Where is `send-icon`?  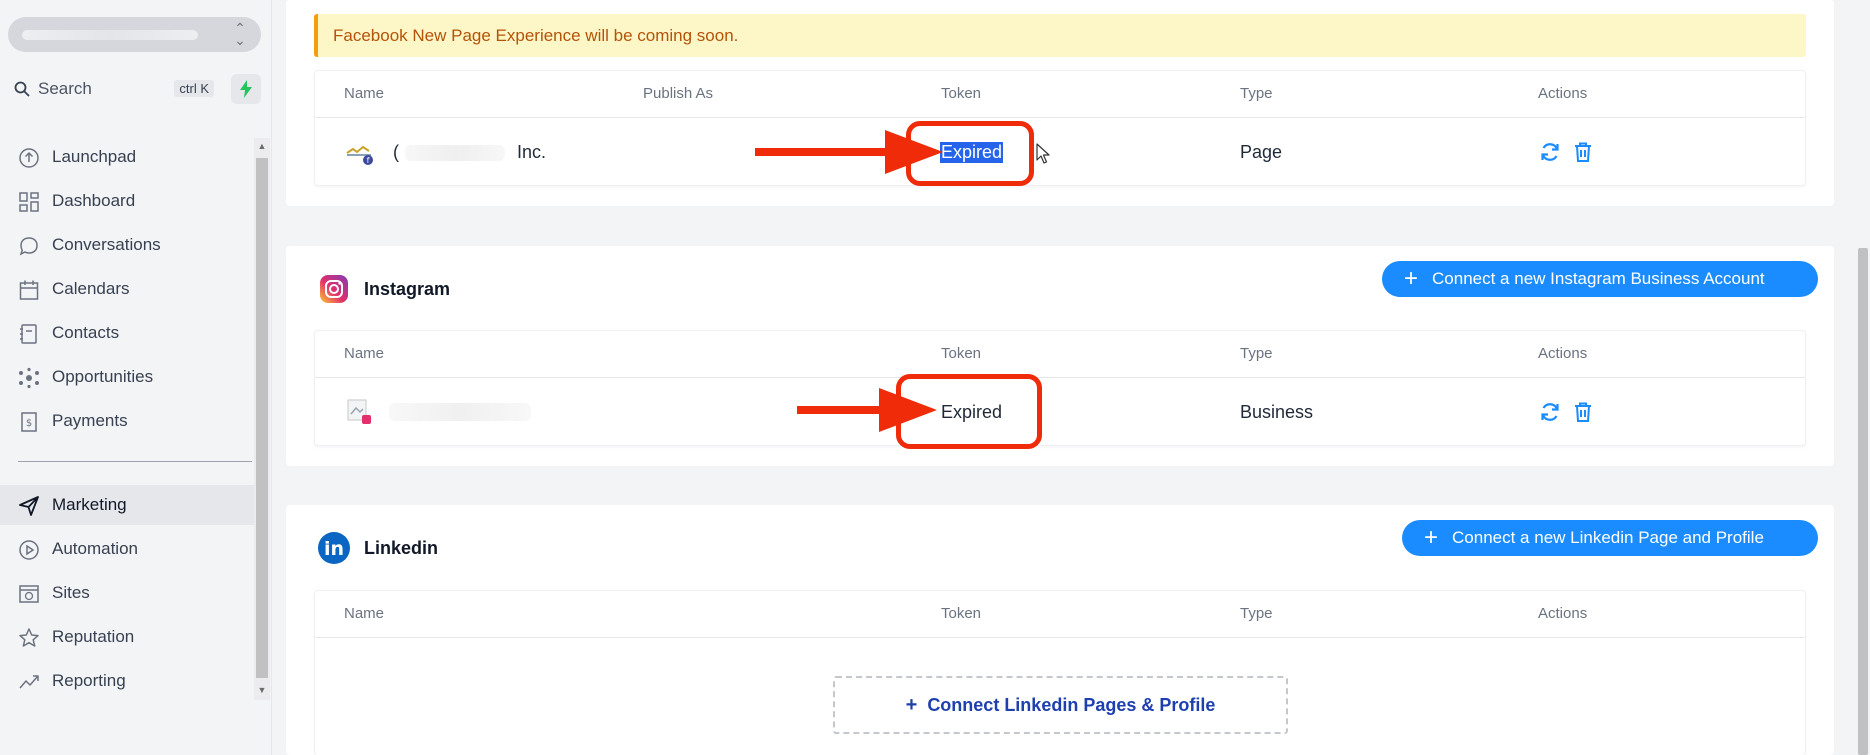
send-icon is located at coordinates (29, 506).